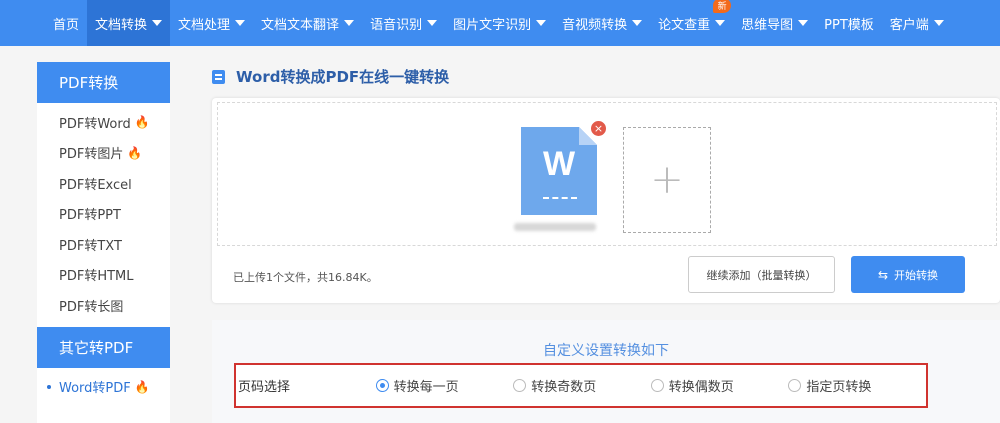 This screenshot has height=423, width=1000. Describe the element at coordinates (91, 155) in the screenshot. I see `sidebar-item-label: PDF转图片` at that location.